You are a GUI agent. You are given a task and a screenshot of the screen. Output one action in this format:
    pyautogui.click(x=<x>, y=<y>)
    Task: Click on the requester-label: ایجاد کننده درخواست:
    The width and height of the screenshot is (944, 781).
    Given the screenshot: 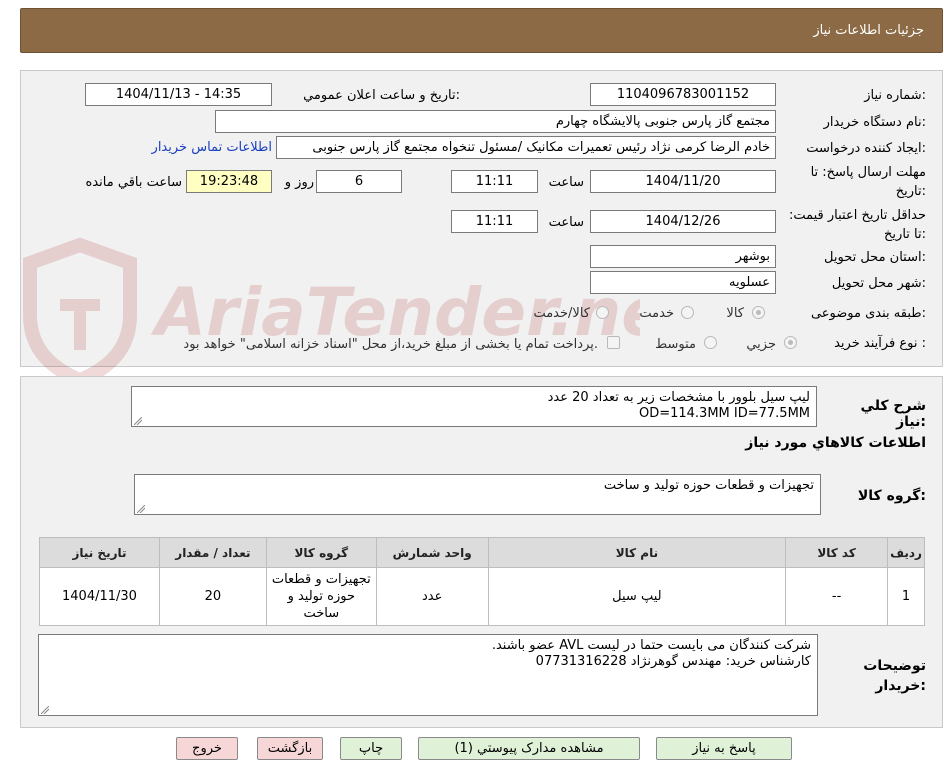 What is the action you would take?
    pyautogui.click(x=866, y=148)
    